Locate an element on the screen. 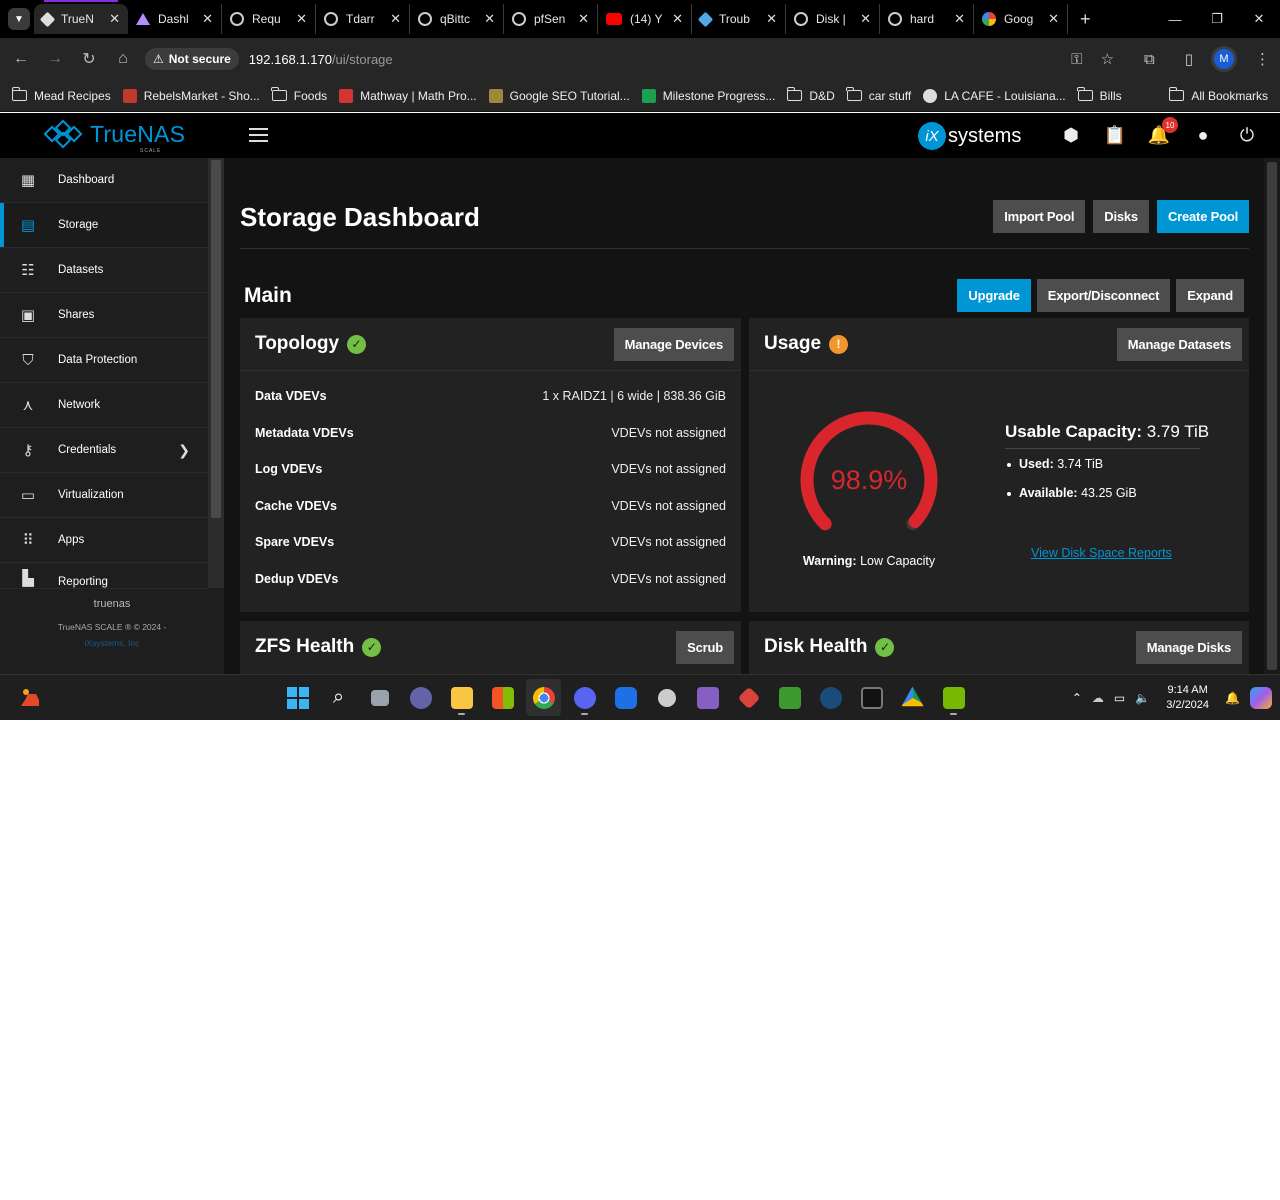  new-tab-button: + is located at coordinates (1085, 19).